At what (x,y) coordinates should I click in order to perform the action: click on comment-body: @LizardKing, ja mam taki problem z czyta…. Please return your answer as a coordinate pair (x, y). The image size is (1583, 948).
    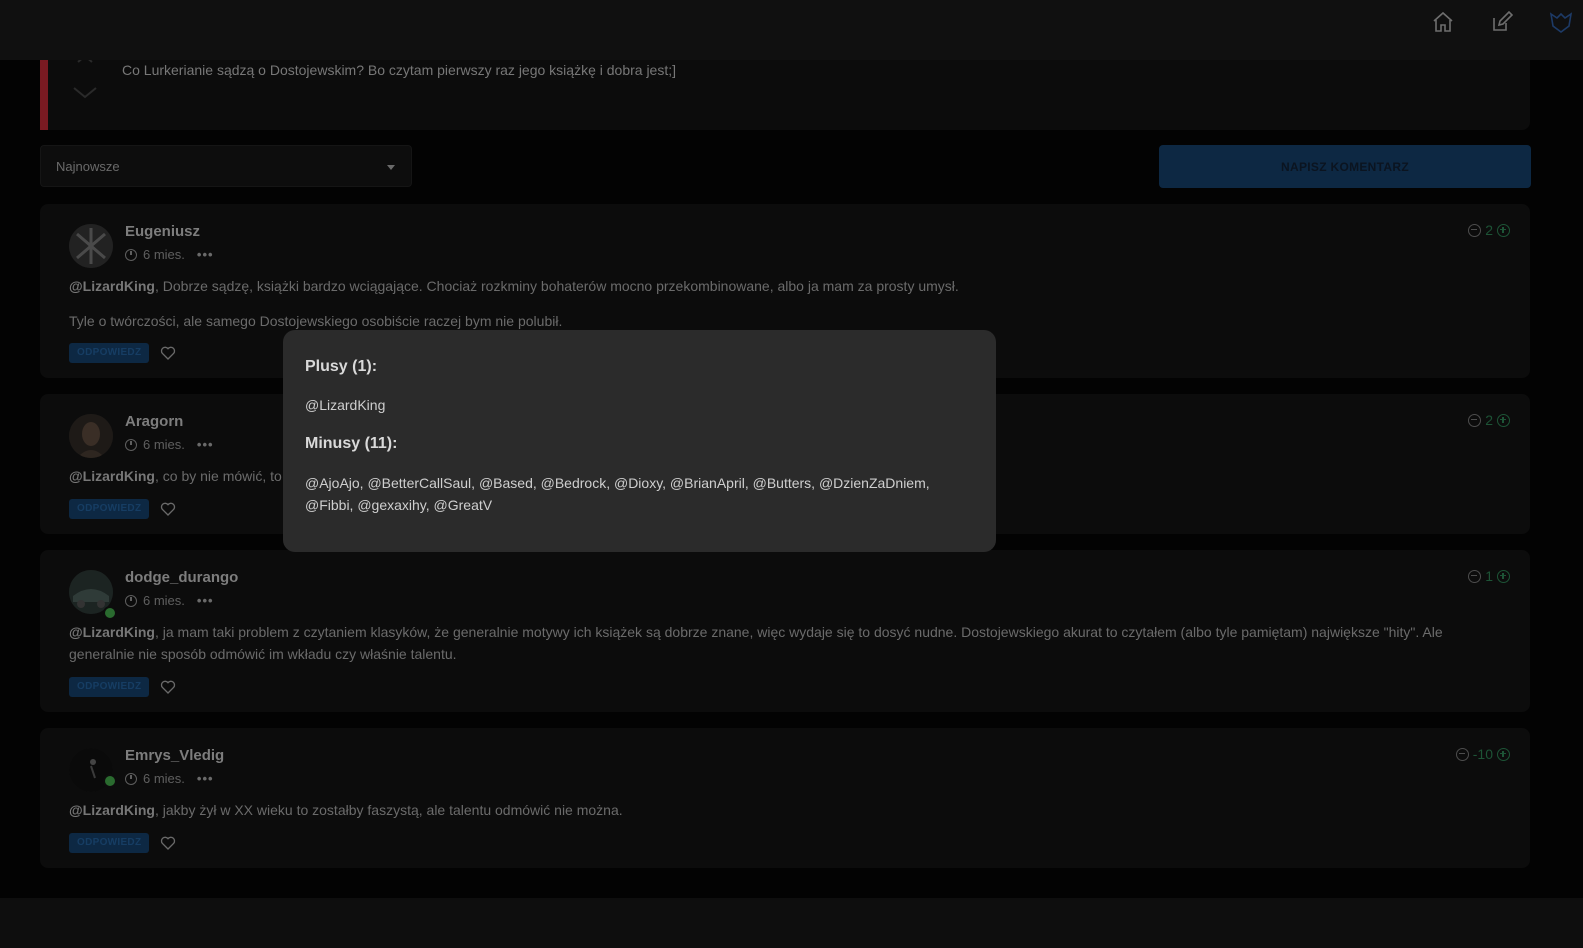
    Looking at the image, I should click on (789, 649).